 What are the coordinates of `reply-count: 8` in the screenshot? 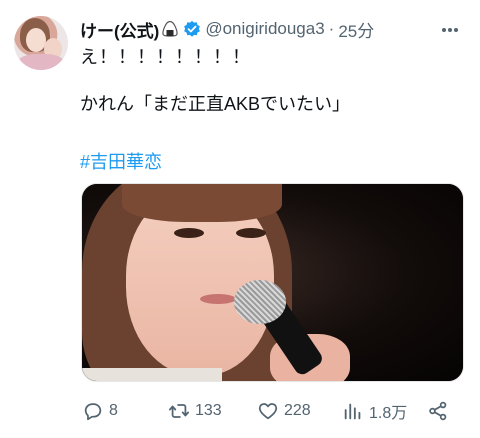 It's located at (113, 410).